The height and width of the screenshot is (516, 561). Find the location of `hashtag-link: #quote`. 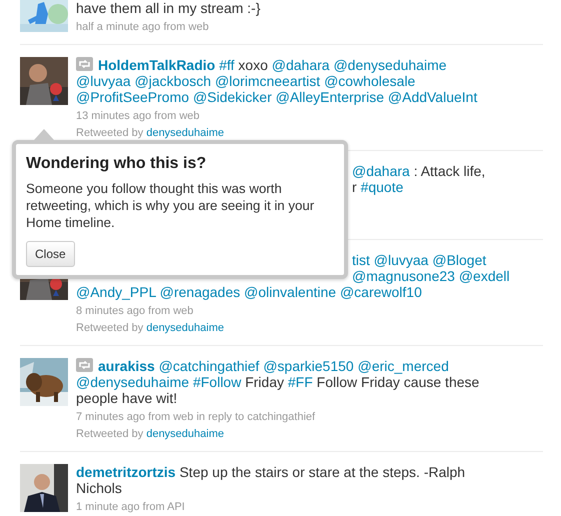

hashtag-link: #quote is located at coordinates (382, 187).